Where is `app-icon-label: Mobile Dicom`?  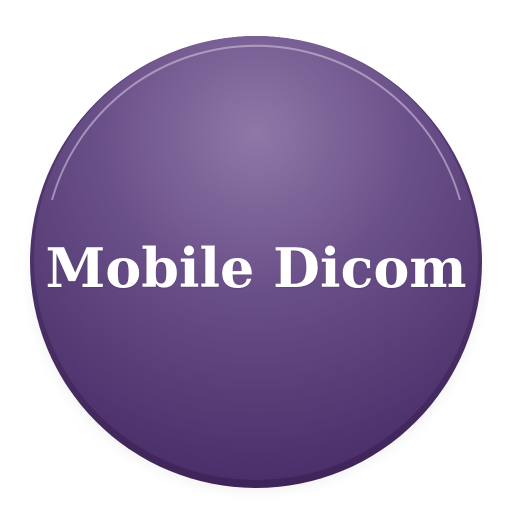 app-icon-label: Mobile Dicom is located at coordinates (256, 268).